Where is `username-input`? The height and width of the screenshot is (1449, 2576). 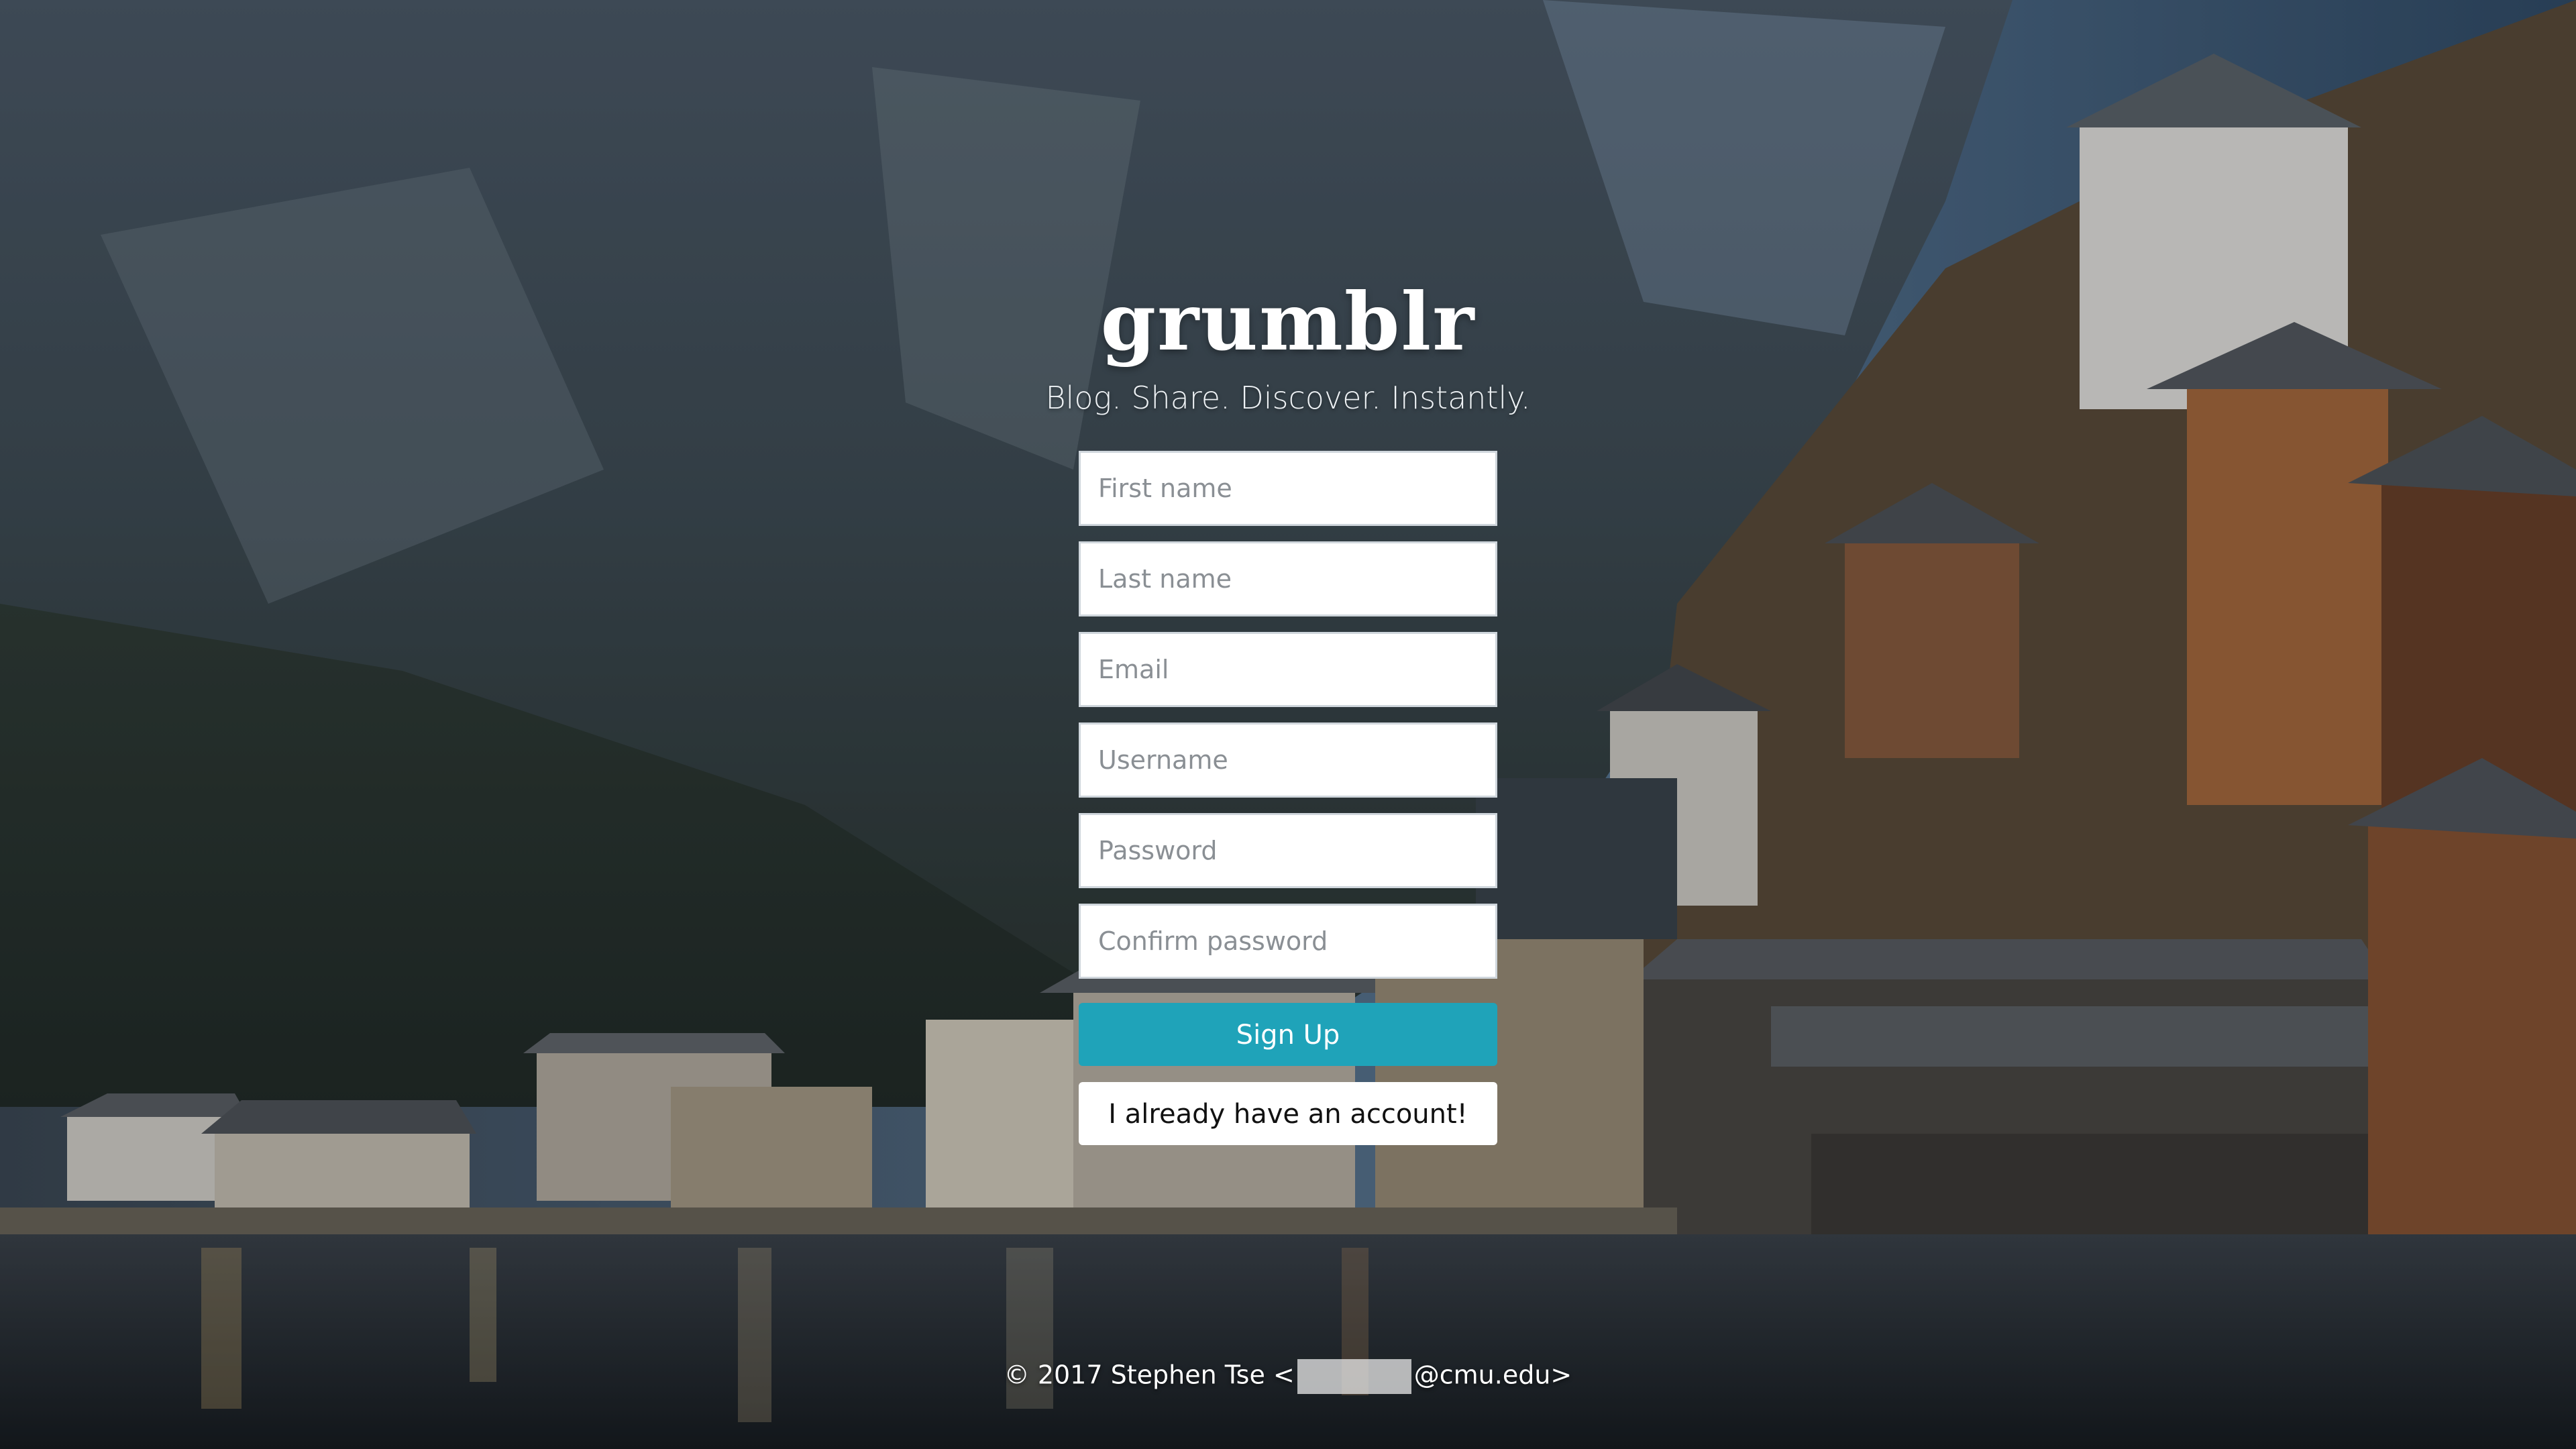 username-input is located at coordinates (1288, 760).